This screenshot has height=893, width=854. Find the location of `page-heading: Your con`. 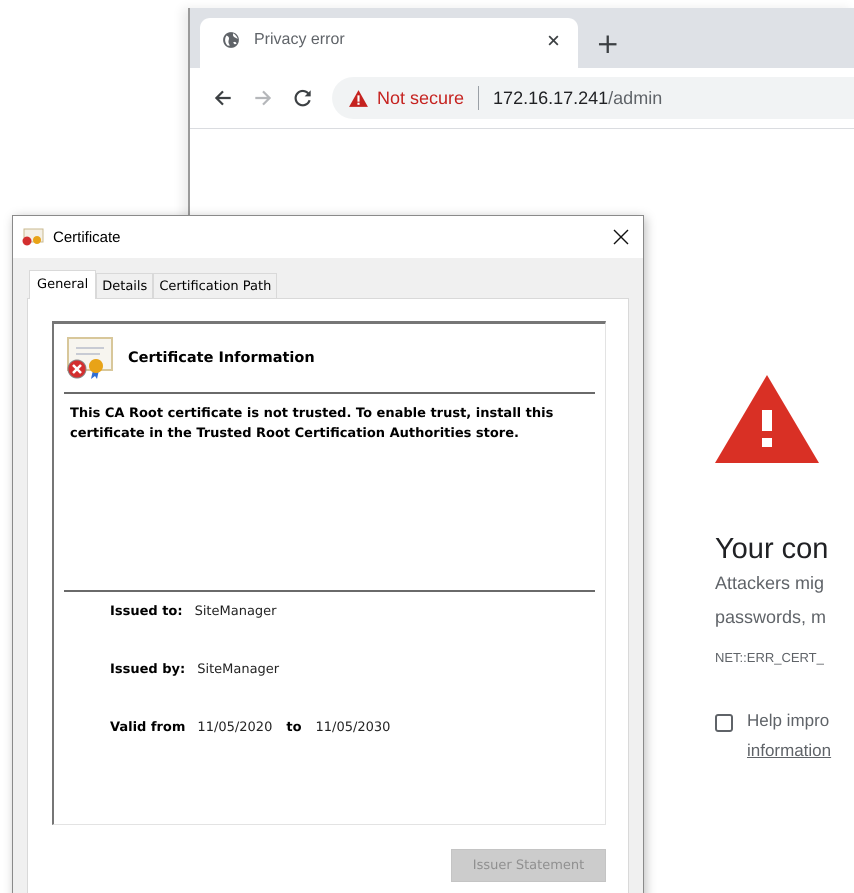

page-heading: Your con is located at coordinates (772, 549).